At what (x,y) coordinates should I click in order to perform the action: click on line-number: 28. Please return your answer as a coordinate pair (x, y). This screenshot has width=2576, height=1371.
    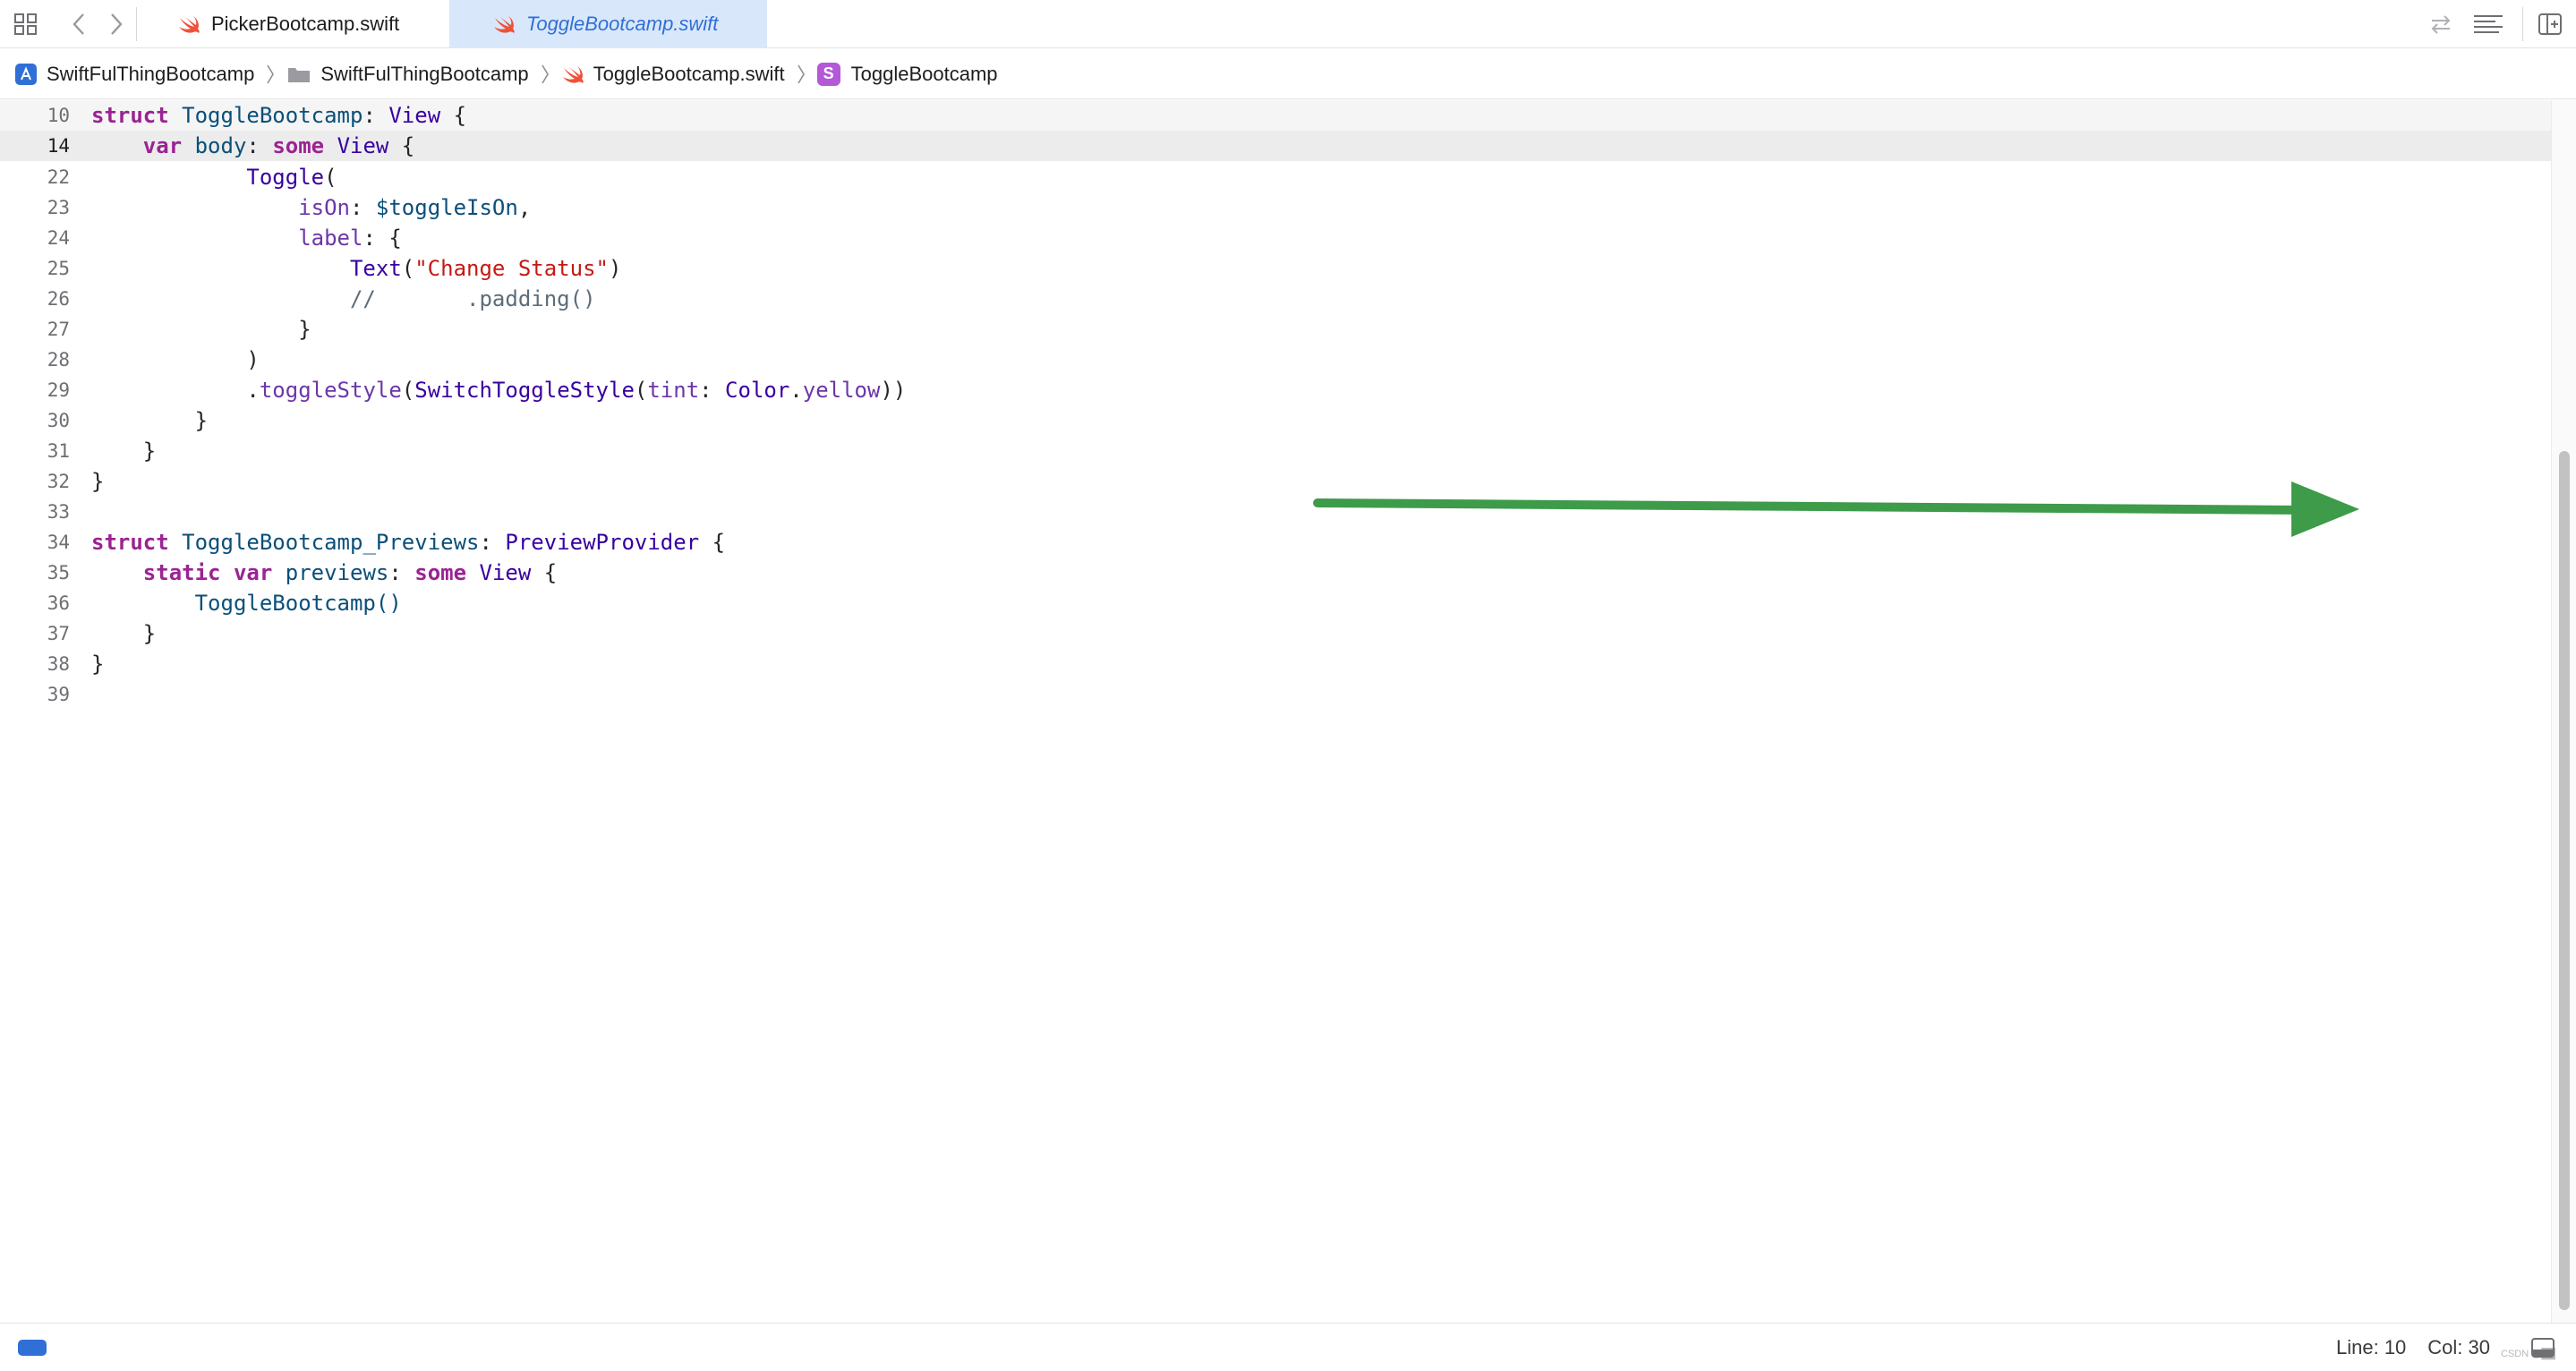
    Looking at the image, I should click on (58, 359).